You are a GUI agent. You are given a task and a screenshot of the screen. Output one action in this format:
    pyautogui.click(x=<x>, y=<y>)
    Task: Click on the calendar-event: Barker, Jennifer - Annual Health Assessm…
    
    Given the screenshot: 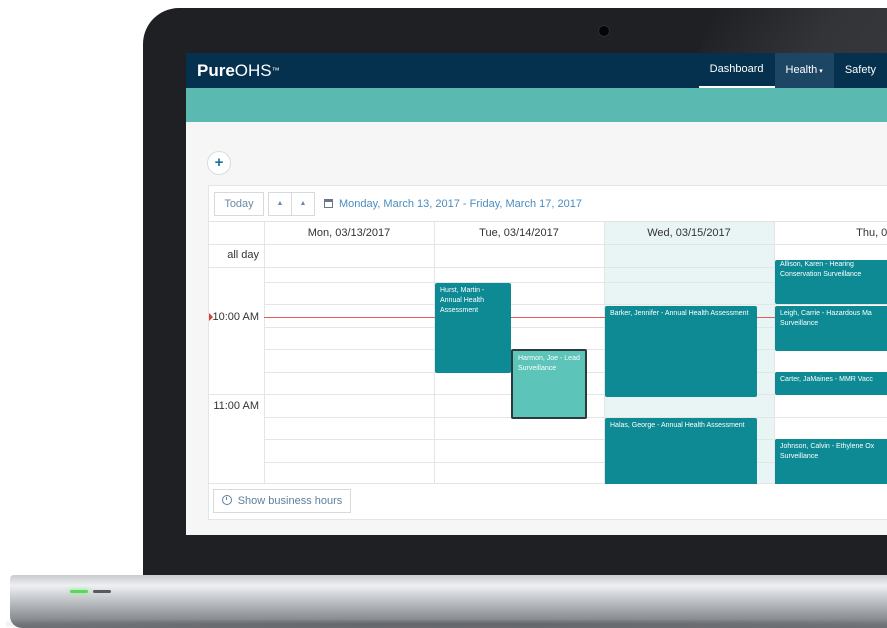 What is the action you would take?
    pyautogui.click(x=681, y=351)
    